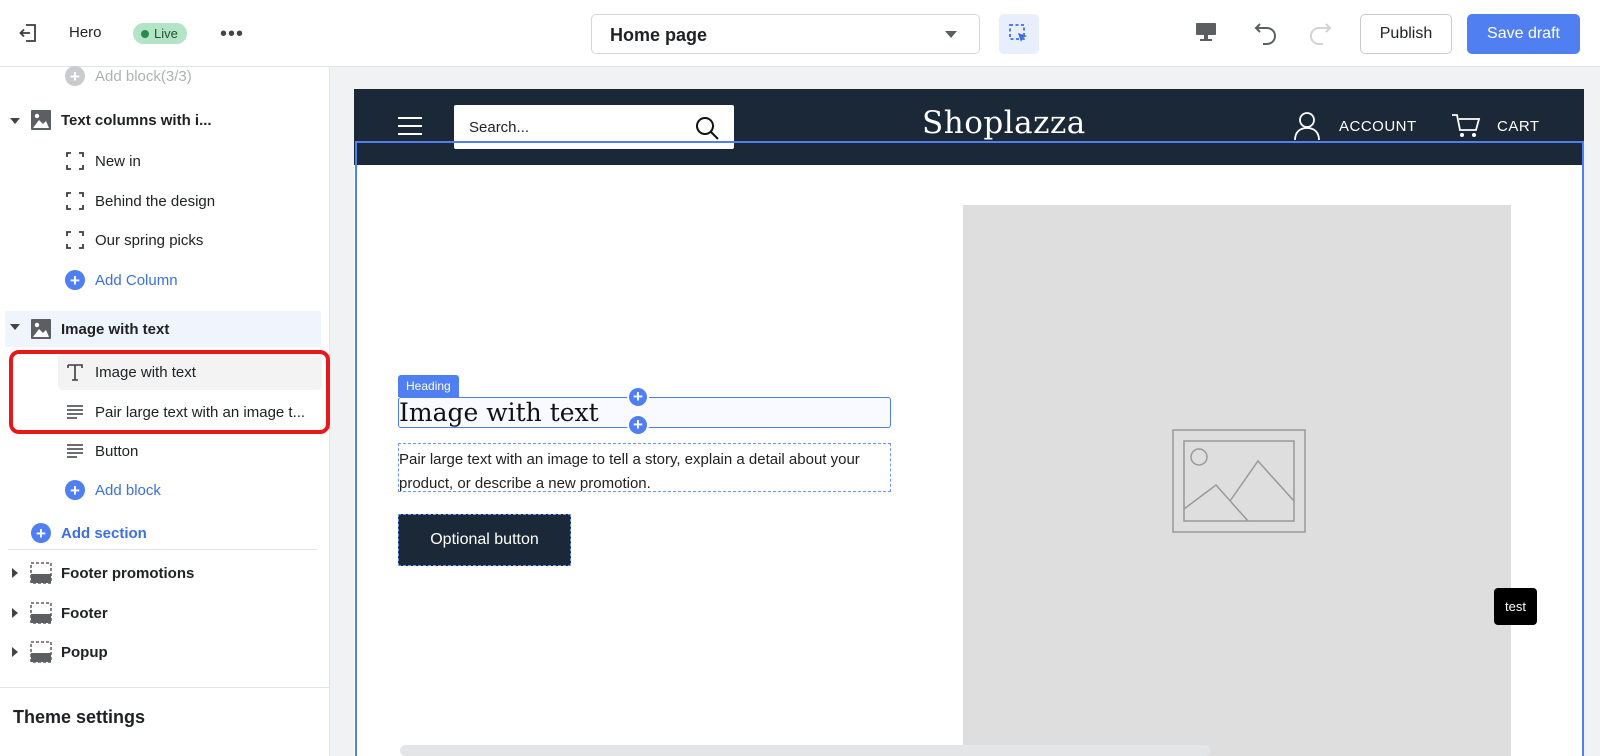 Image resolution: width=1600 pixels, height=756 pixels. I want to click on test-button: test, so click(1515, 606).